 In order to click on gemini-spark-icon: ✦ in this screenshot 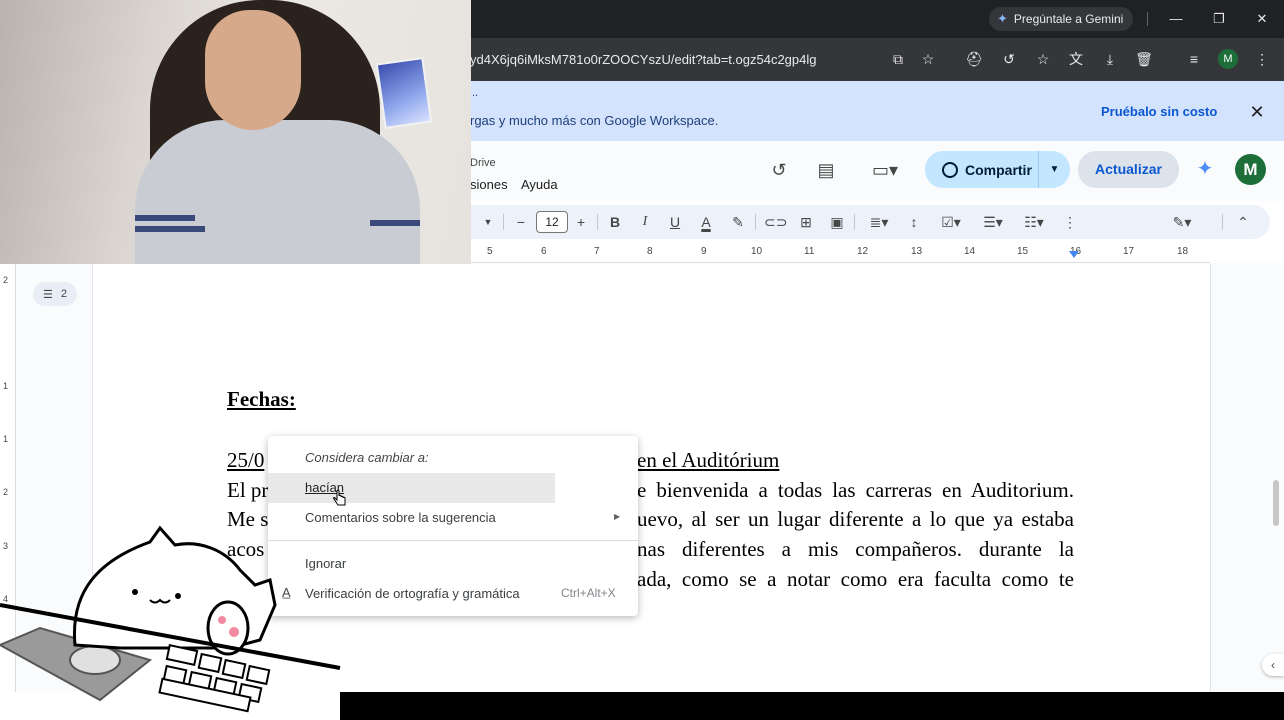, I will do `click(1002, 18)`.